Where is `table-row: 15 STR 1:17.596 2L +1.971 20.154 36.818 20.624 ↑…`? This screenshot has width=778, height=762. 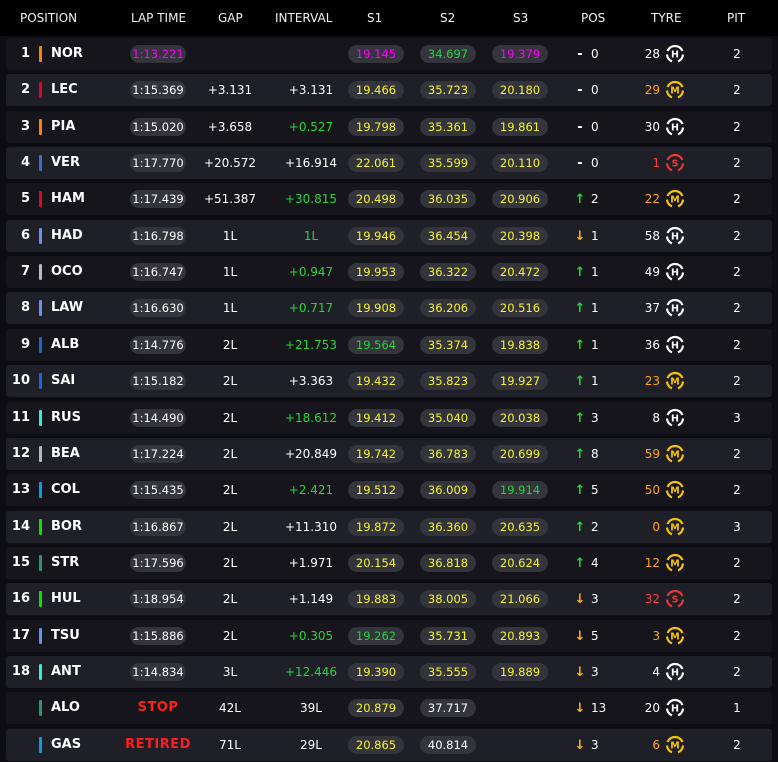
table-row: 15 STR 1:17.596 2L +1.971 20.154 36.818 20.624 ↑… is located at coordinates (389, 562).